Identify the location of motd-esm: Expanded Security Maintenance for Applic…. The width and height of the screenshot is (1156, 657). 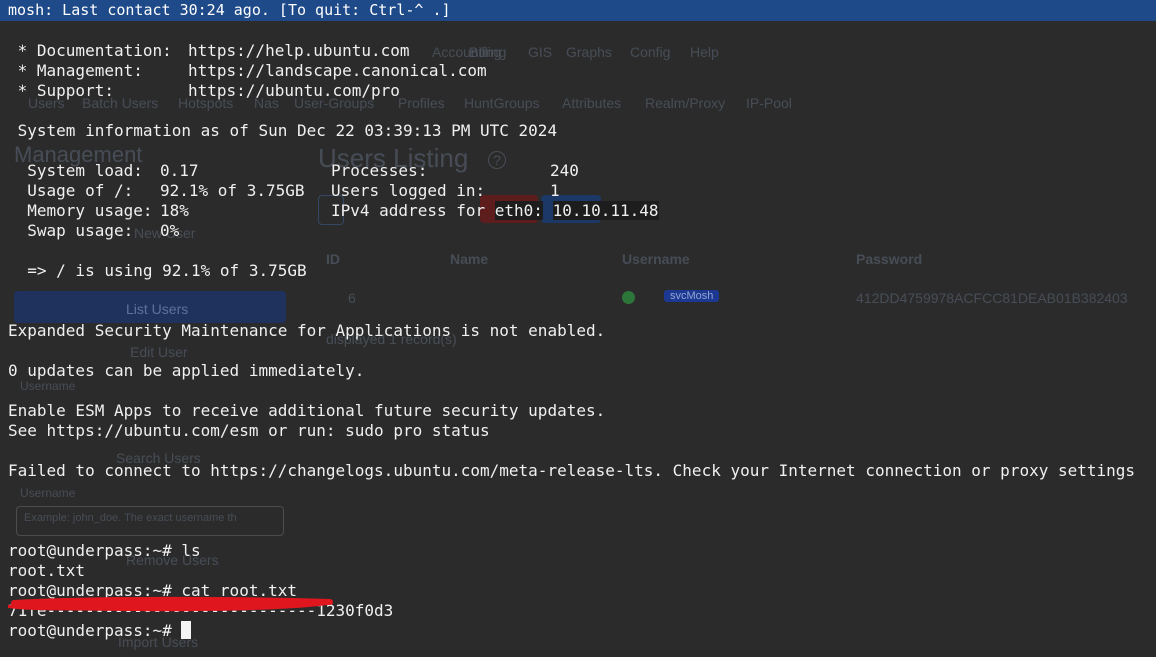
(307, 330).